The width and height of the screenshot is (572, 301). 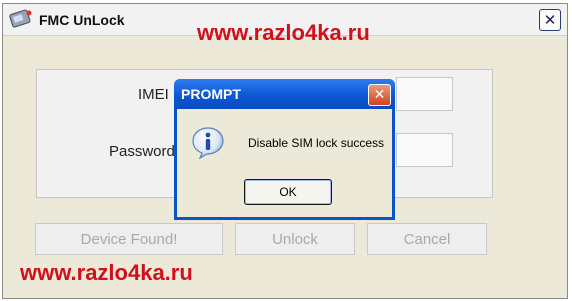 What do you see at coordinates (283, 32) in the screenshot?
I see `watermark-top: www.razlo4ka.ru` at bounding box center [283, 32].